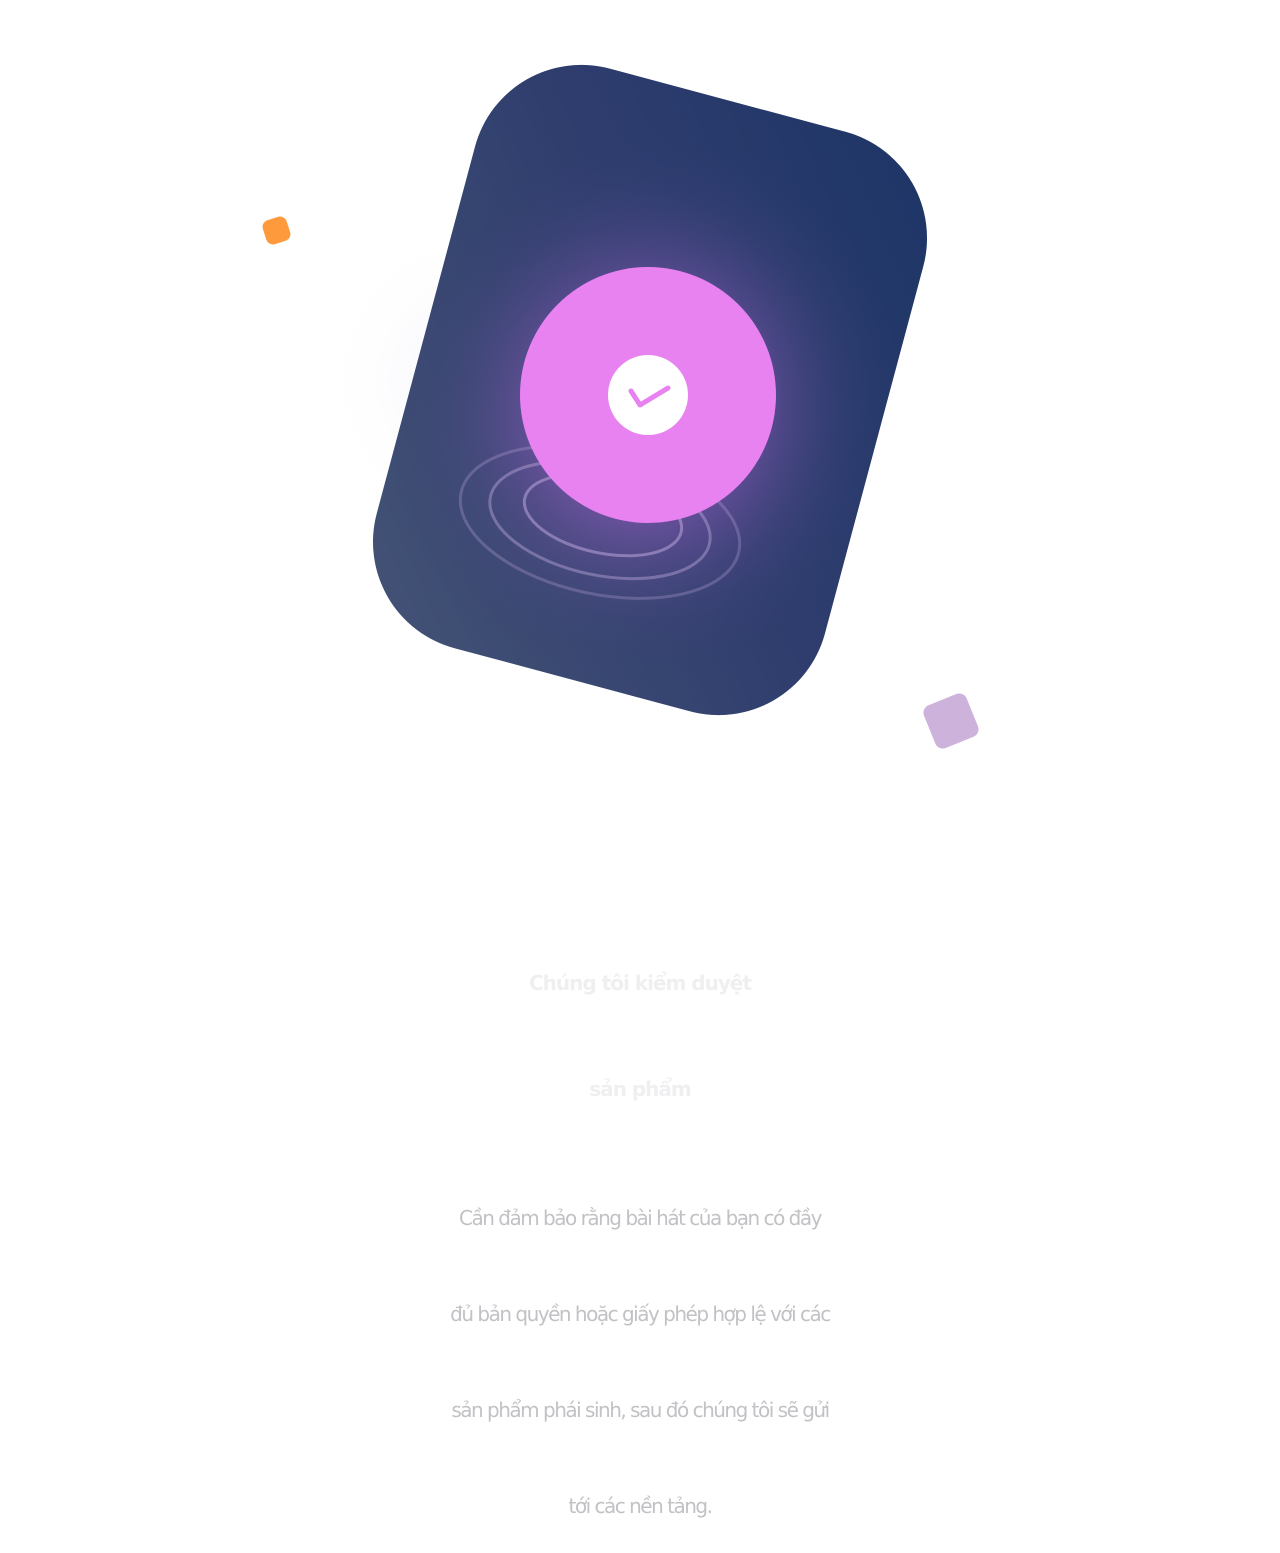 This screenshot has width=1280, height=1553. What do you see at coordinates (640, 1089) in the screenshot?
I see `feature-title-line-2: sản phẩm` at bounding box center [640, 1089].